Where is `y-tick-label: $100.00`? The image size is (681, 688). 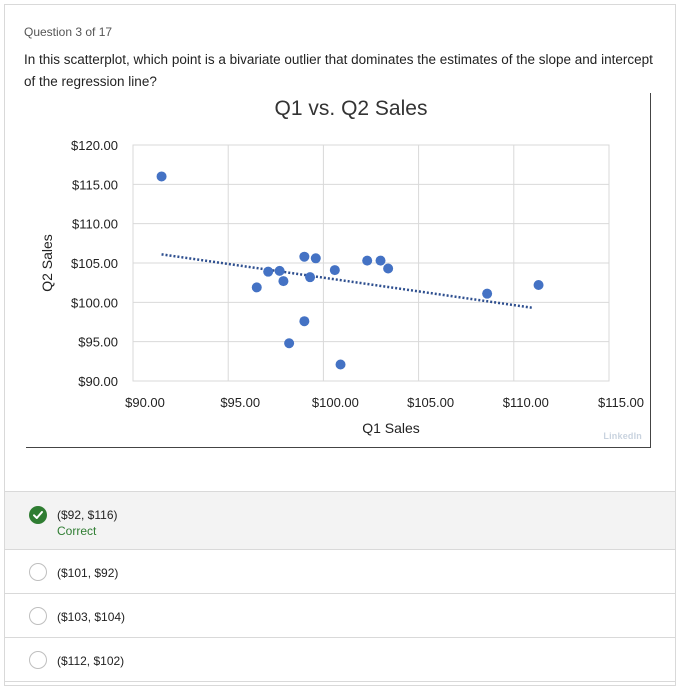
y-tick-label: $100.00 is located at coordinates (94, 302).